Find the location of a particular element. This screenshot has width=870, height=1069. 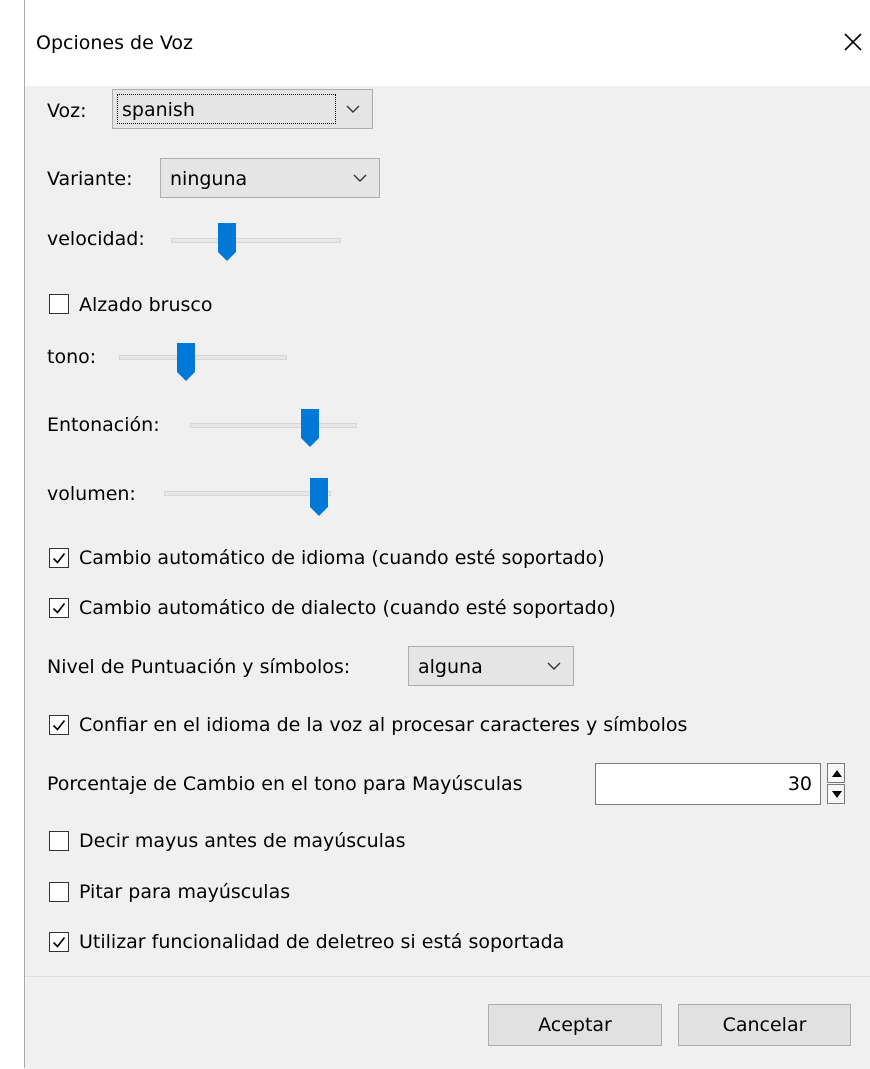

rate-boost-checkbox is located at coordinates (59, 304).